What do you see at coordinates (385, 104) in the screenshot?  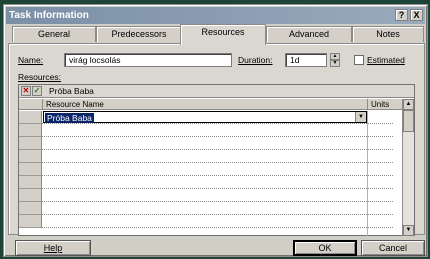 I see `column-header-units: Units` at bounding box center [385, 104].